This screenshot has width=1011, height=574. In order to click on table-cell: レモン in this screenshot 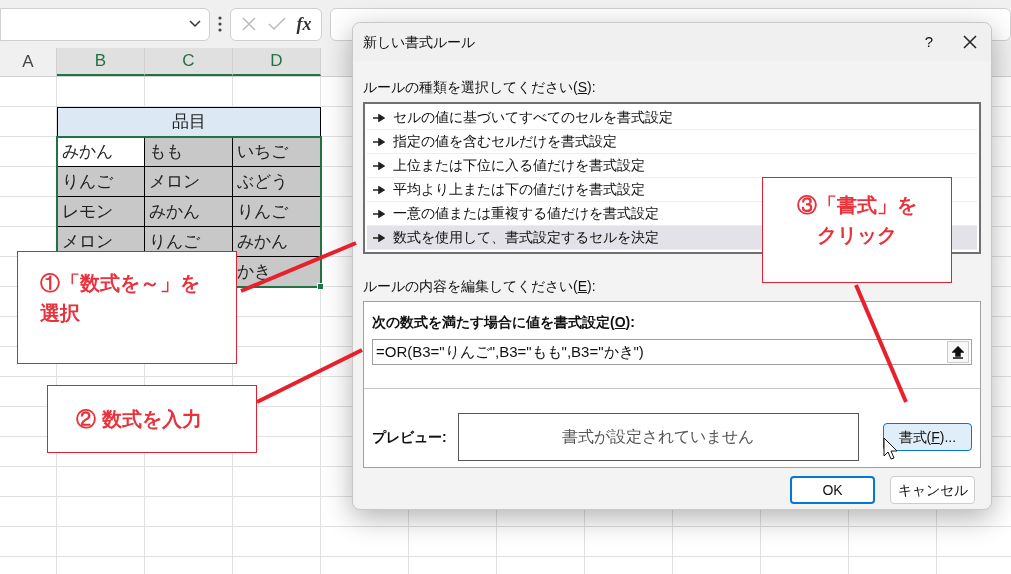, I will do `click(101, 212)`.